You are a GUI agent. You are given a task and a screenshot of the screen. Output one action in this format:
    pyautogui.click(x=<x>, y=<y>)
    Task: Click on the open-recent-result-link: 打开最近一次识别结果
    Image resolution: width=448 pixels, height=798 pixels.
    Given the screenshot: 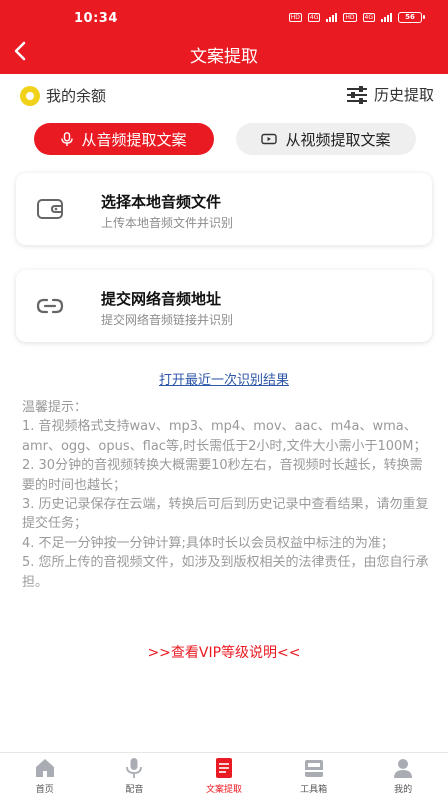 What is the action you would take?
    pyautogui.click(x=224, y=380)
    